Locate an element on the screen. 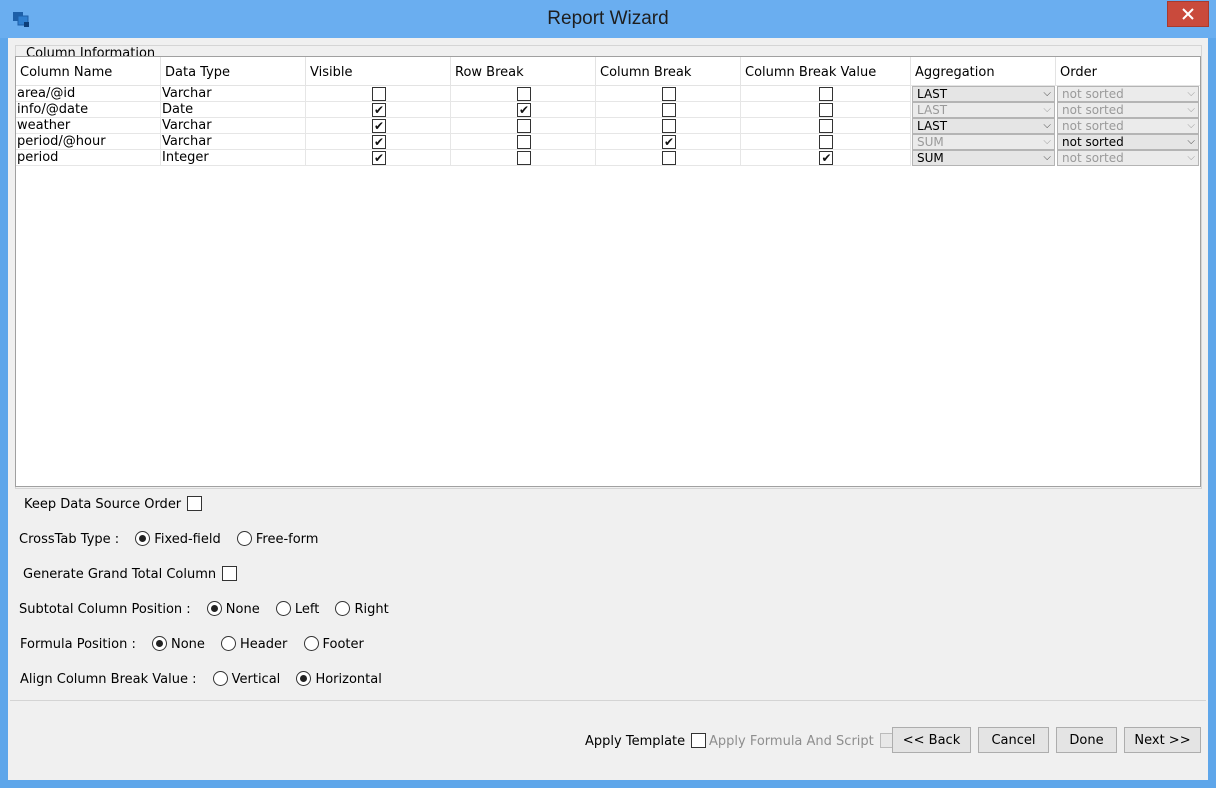  radio-align-horizontal: Horizontal is located at coordinates (339, 679).